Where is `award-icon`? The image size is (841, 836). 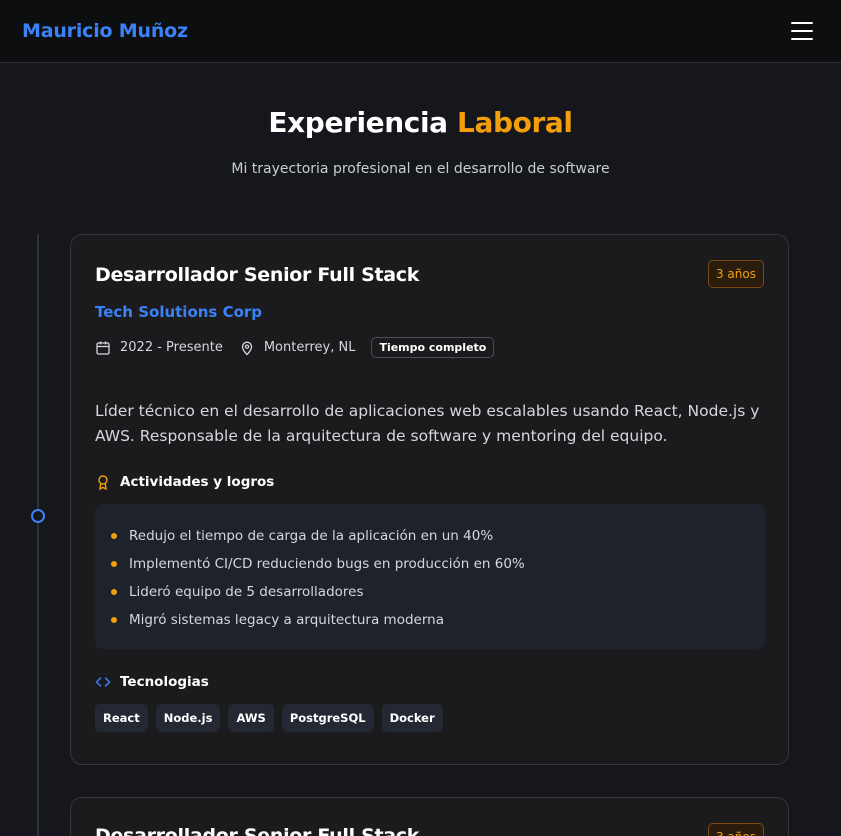
award-icon is located at coordinates (103, 482).